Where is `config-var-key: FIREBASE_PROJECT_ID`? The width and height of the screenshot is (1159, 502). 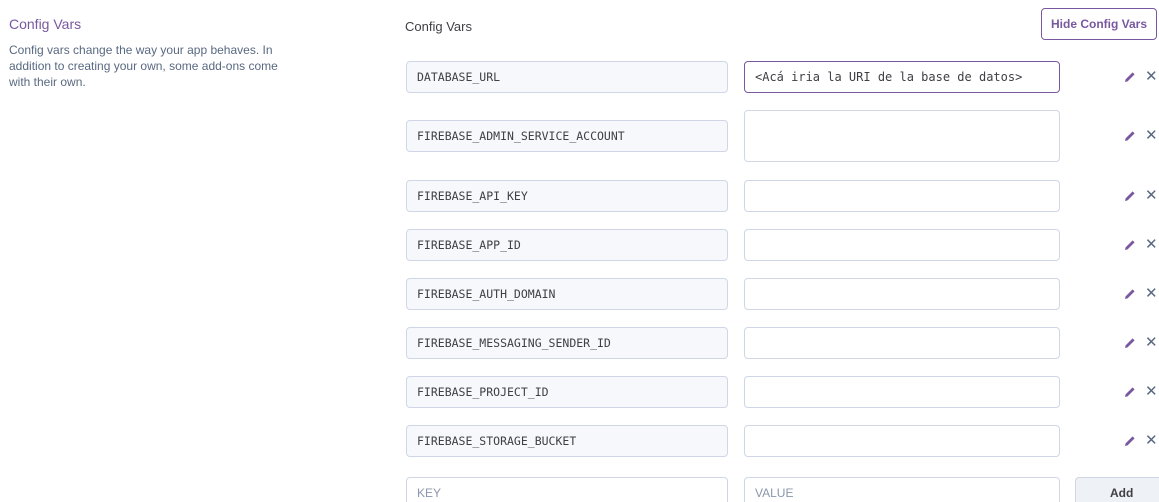 config-var-key: FIREBASE_PROJECT_ID is located at coordinates (567, 392).